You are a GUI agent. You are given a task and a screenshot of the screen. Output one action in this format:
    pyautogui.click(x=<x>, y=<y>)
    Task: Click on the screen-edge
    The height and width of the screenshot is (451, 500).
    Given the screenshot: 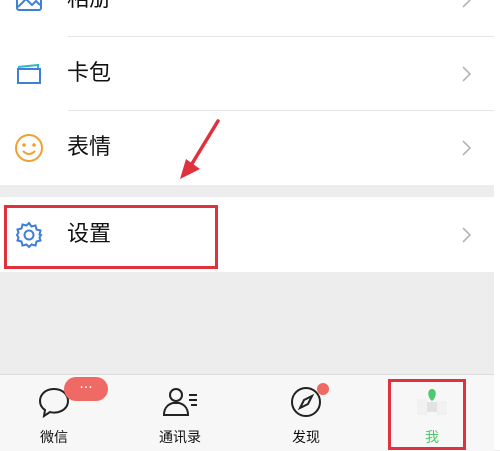 What is the action you would take?
    pyautogui.click(x=497, y=225)
    